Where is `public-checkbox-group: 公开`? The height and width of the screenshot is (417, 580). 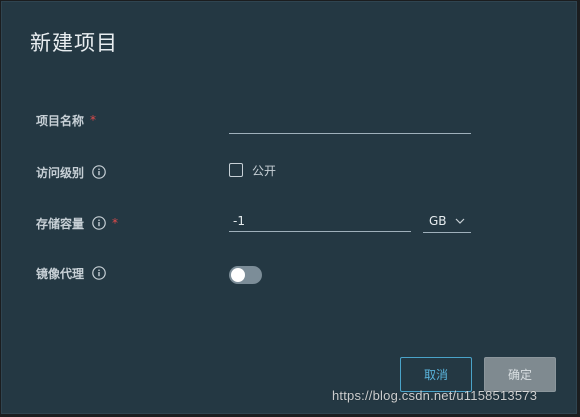 public-checkbox-group: 公开 is located at coordinates (252, 170).